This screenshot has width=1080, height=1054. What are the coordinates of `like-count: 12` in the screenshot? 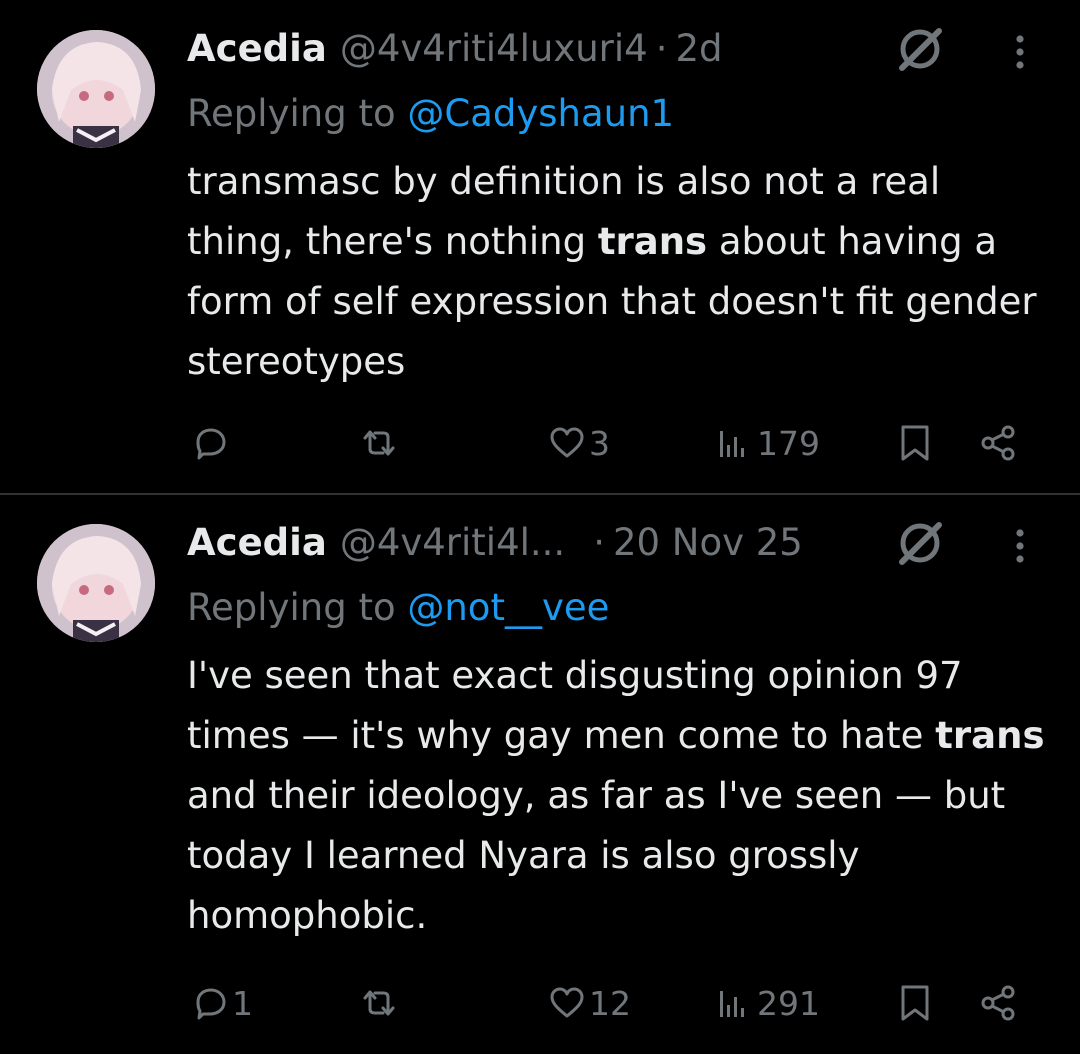 It's located at (610, 1003).